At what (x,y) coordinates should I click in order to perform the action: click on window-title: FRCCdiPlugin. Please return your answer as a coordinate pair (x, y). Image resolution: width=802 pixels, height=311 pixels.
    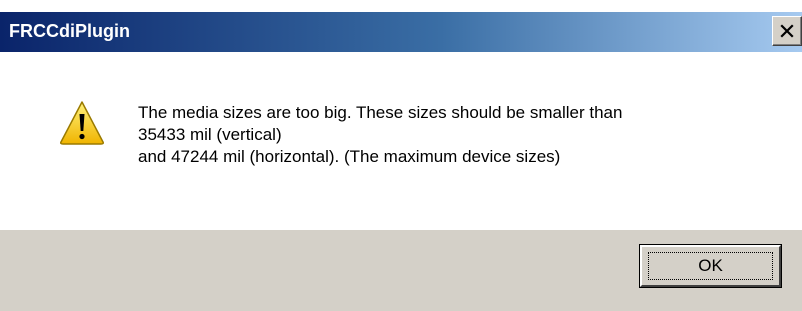
    Looking at the image, I should click on (69, 31).